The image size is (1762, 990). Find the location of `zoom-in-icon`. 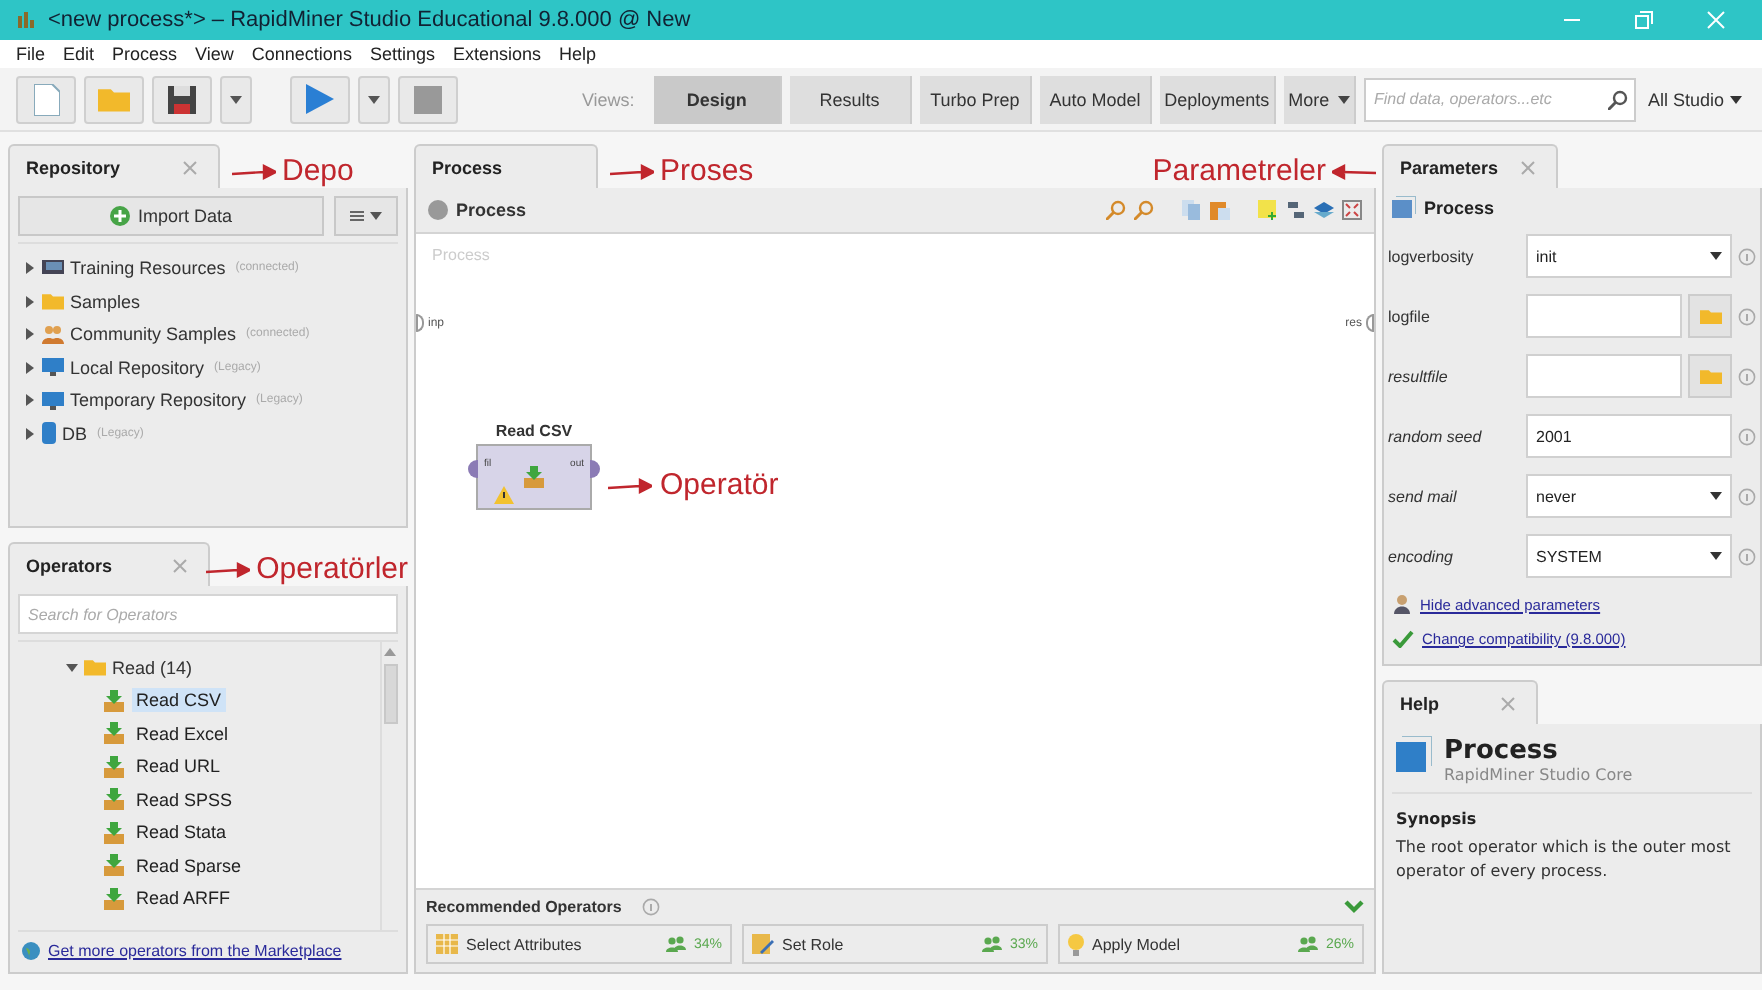

zoom-in-icon is located at coordinates (1116, 210).